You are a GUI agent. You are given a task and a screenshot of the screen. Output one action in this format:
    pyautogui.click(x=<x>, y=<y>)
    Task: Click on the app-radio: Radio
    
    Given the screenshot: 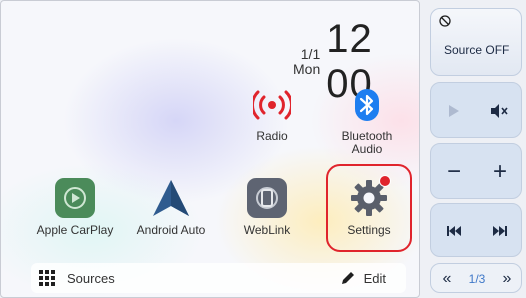 What is the action you would take?
    pyautogui.click(x=272, y=114)
    